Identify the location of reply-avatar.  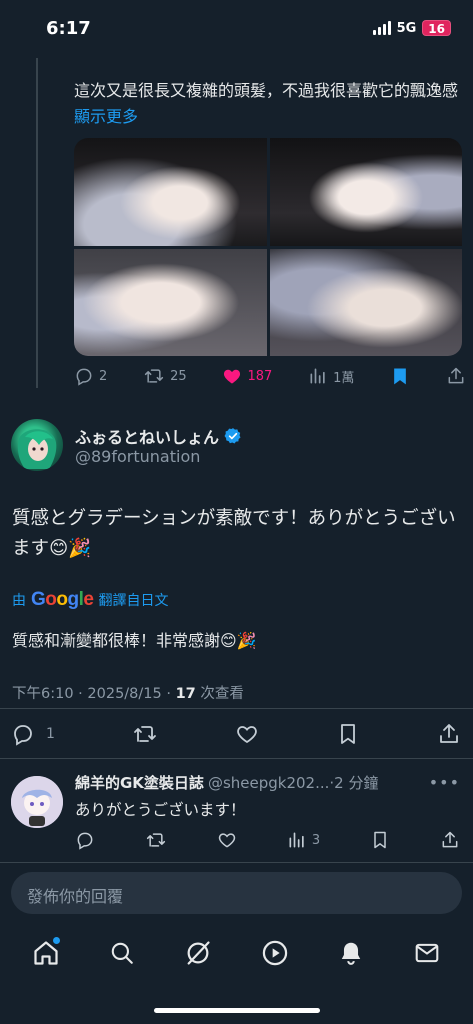
(37, 802).